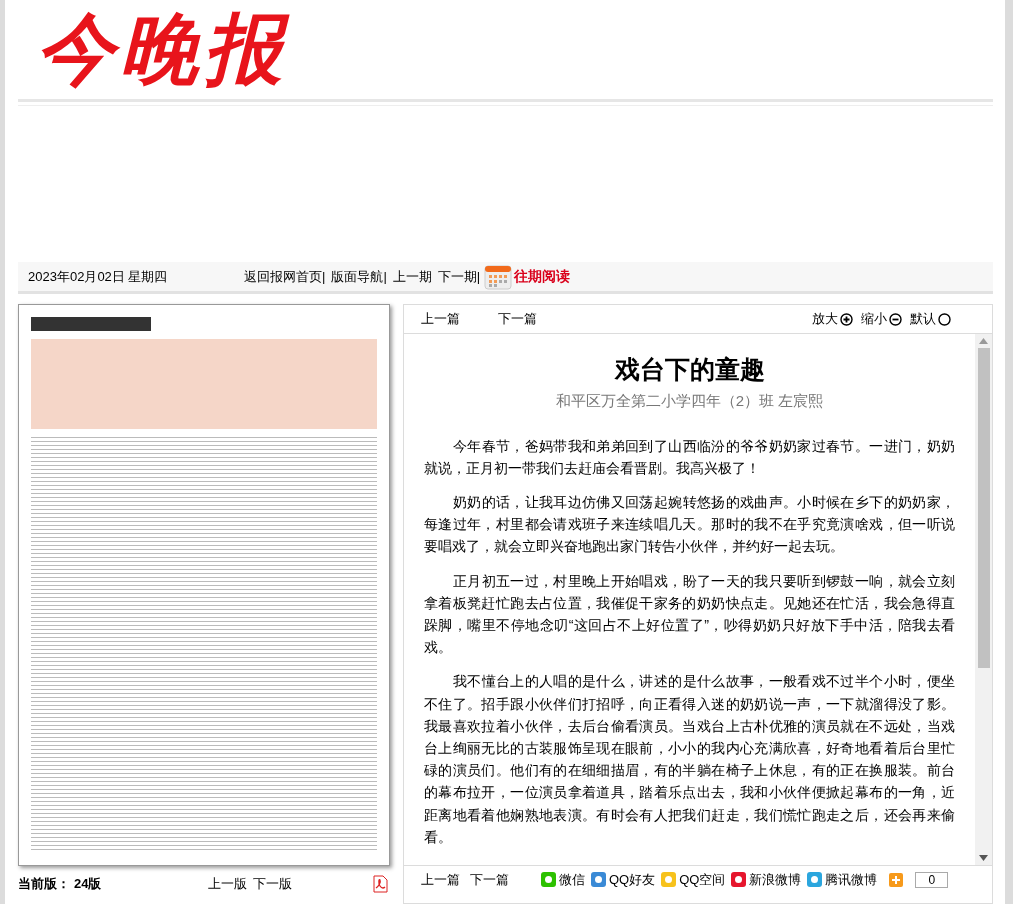 This screenshot has height=904, width=1013. I want to click on share-link: 新浪微博, so click(766, 880).